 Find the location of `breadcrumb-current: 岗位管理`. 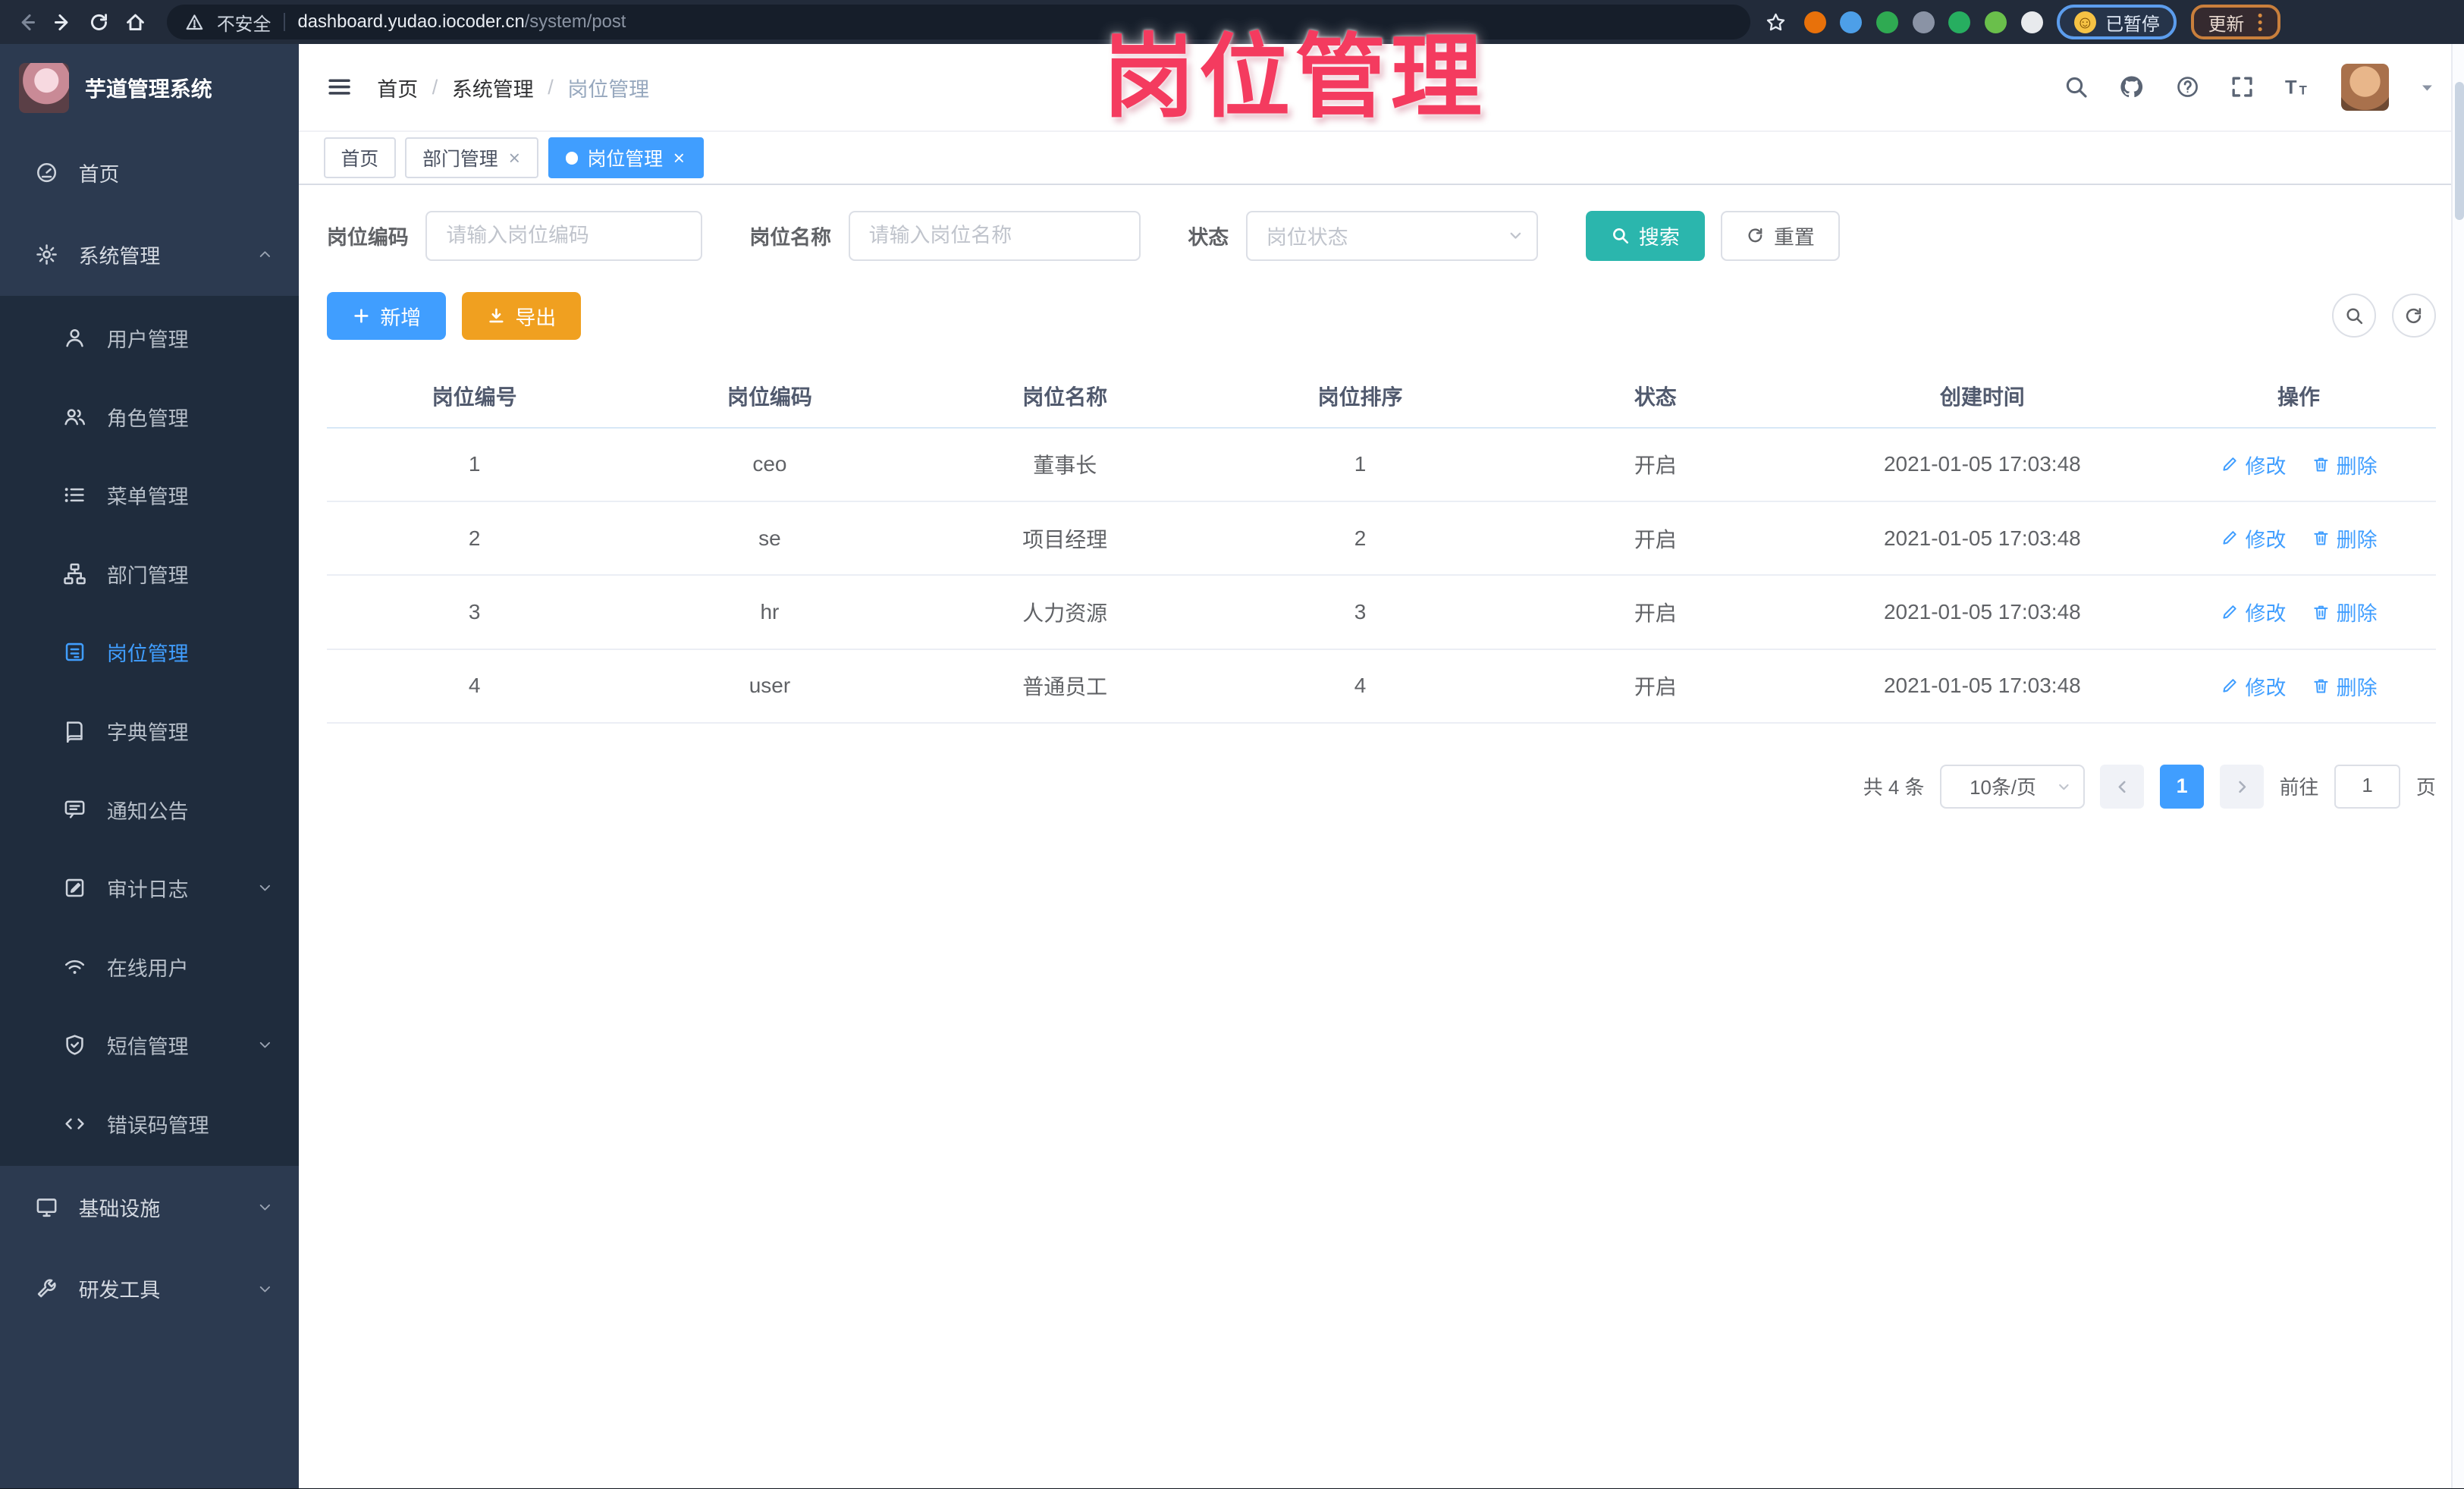

breadcrumb-current: 岗位管理 is located at coordinates (609, 89).